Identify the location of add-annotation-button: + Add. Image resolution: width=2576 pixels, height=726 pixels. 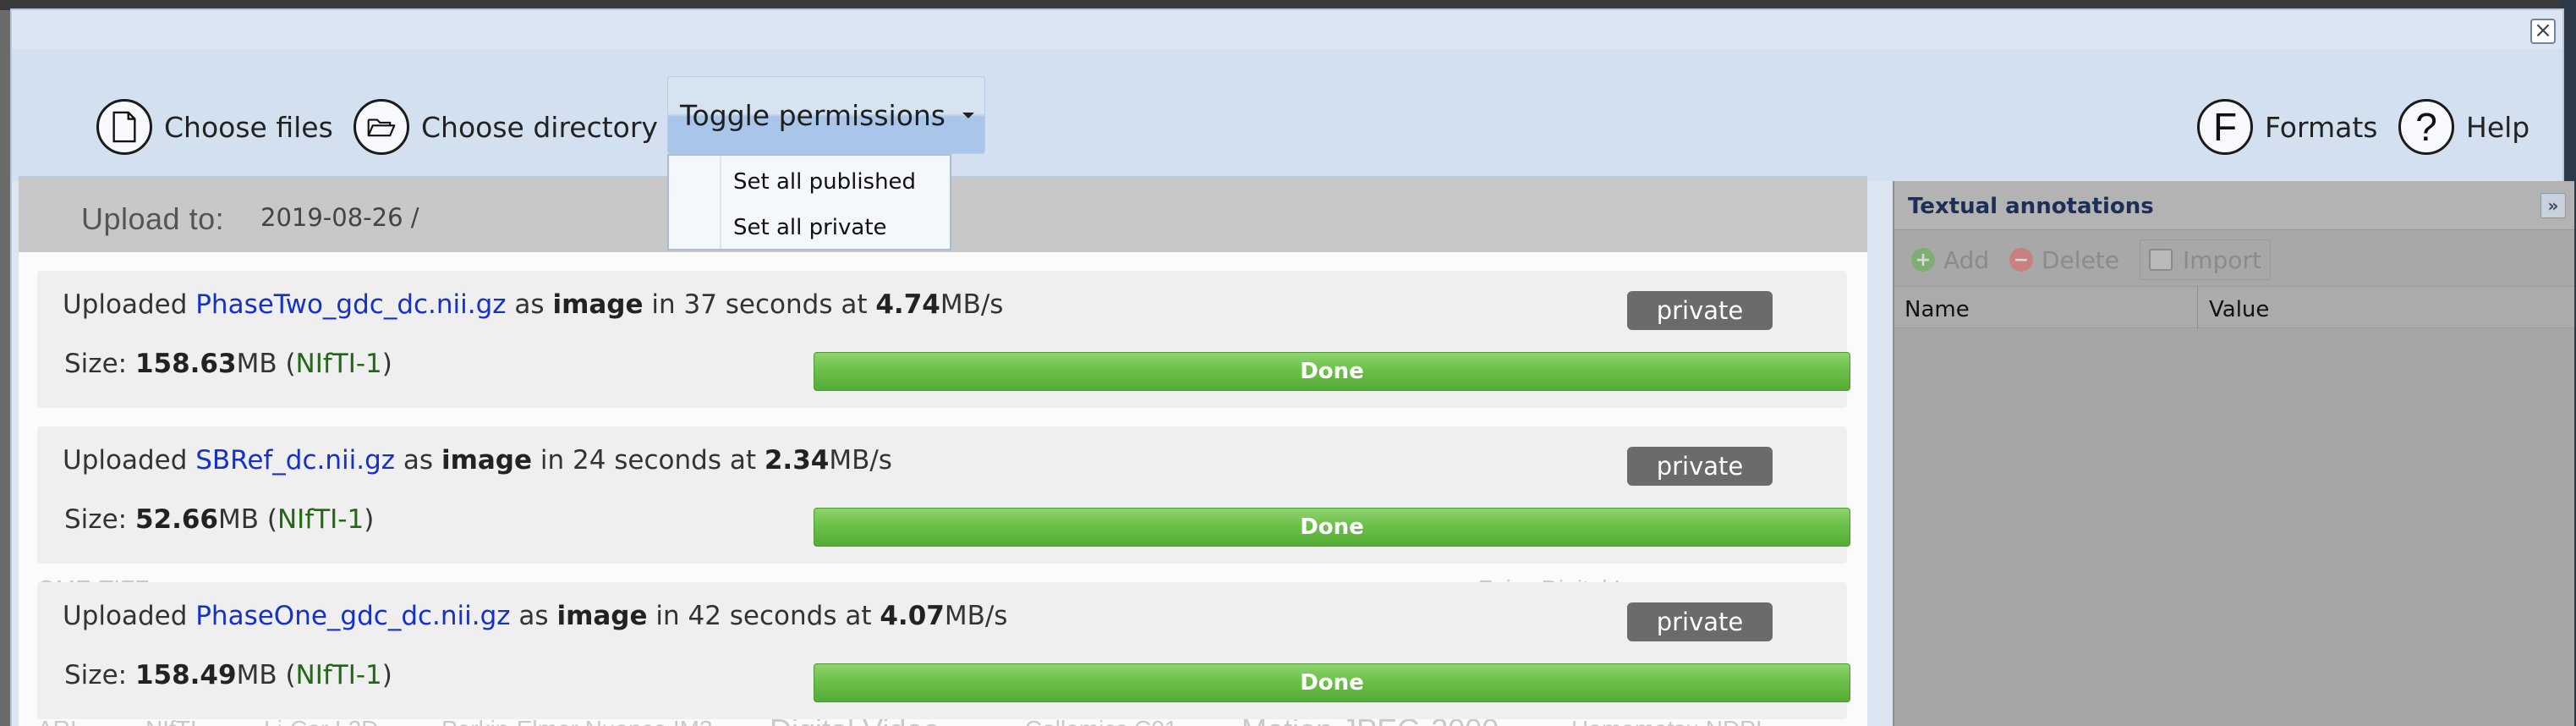
(1950, 260).